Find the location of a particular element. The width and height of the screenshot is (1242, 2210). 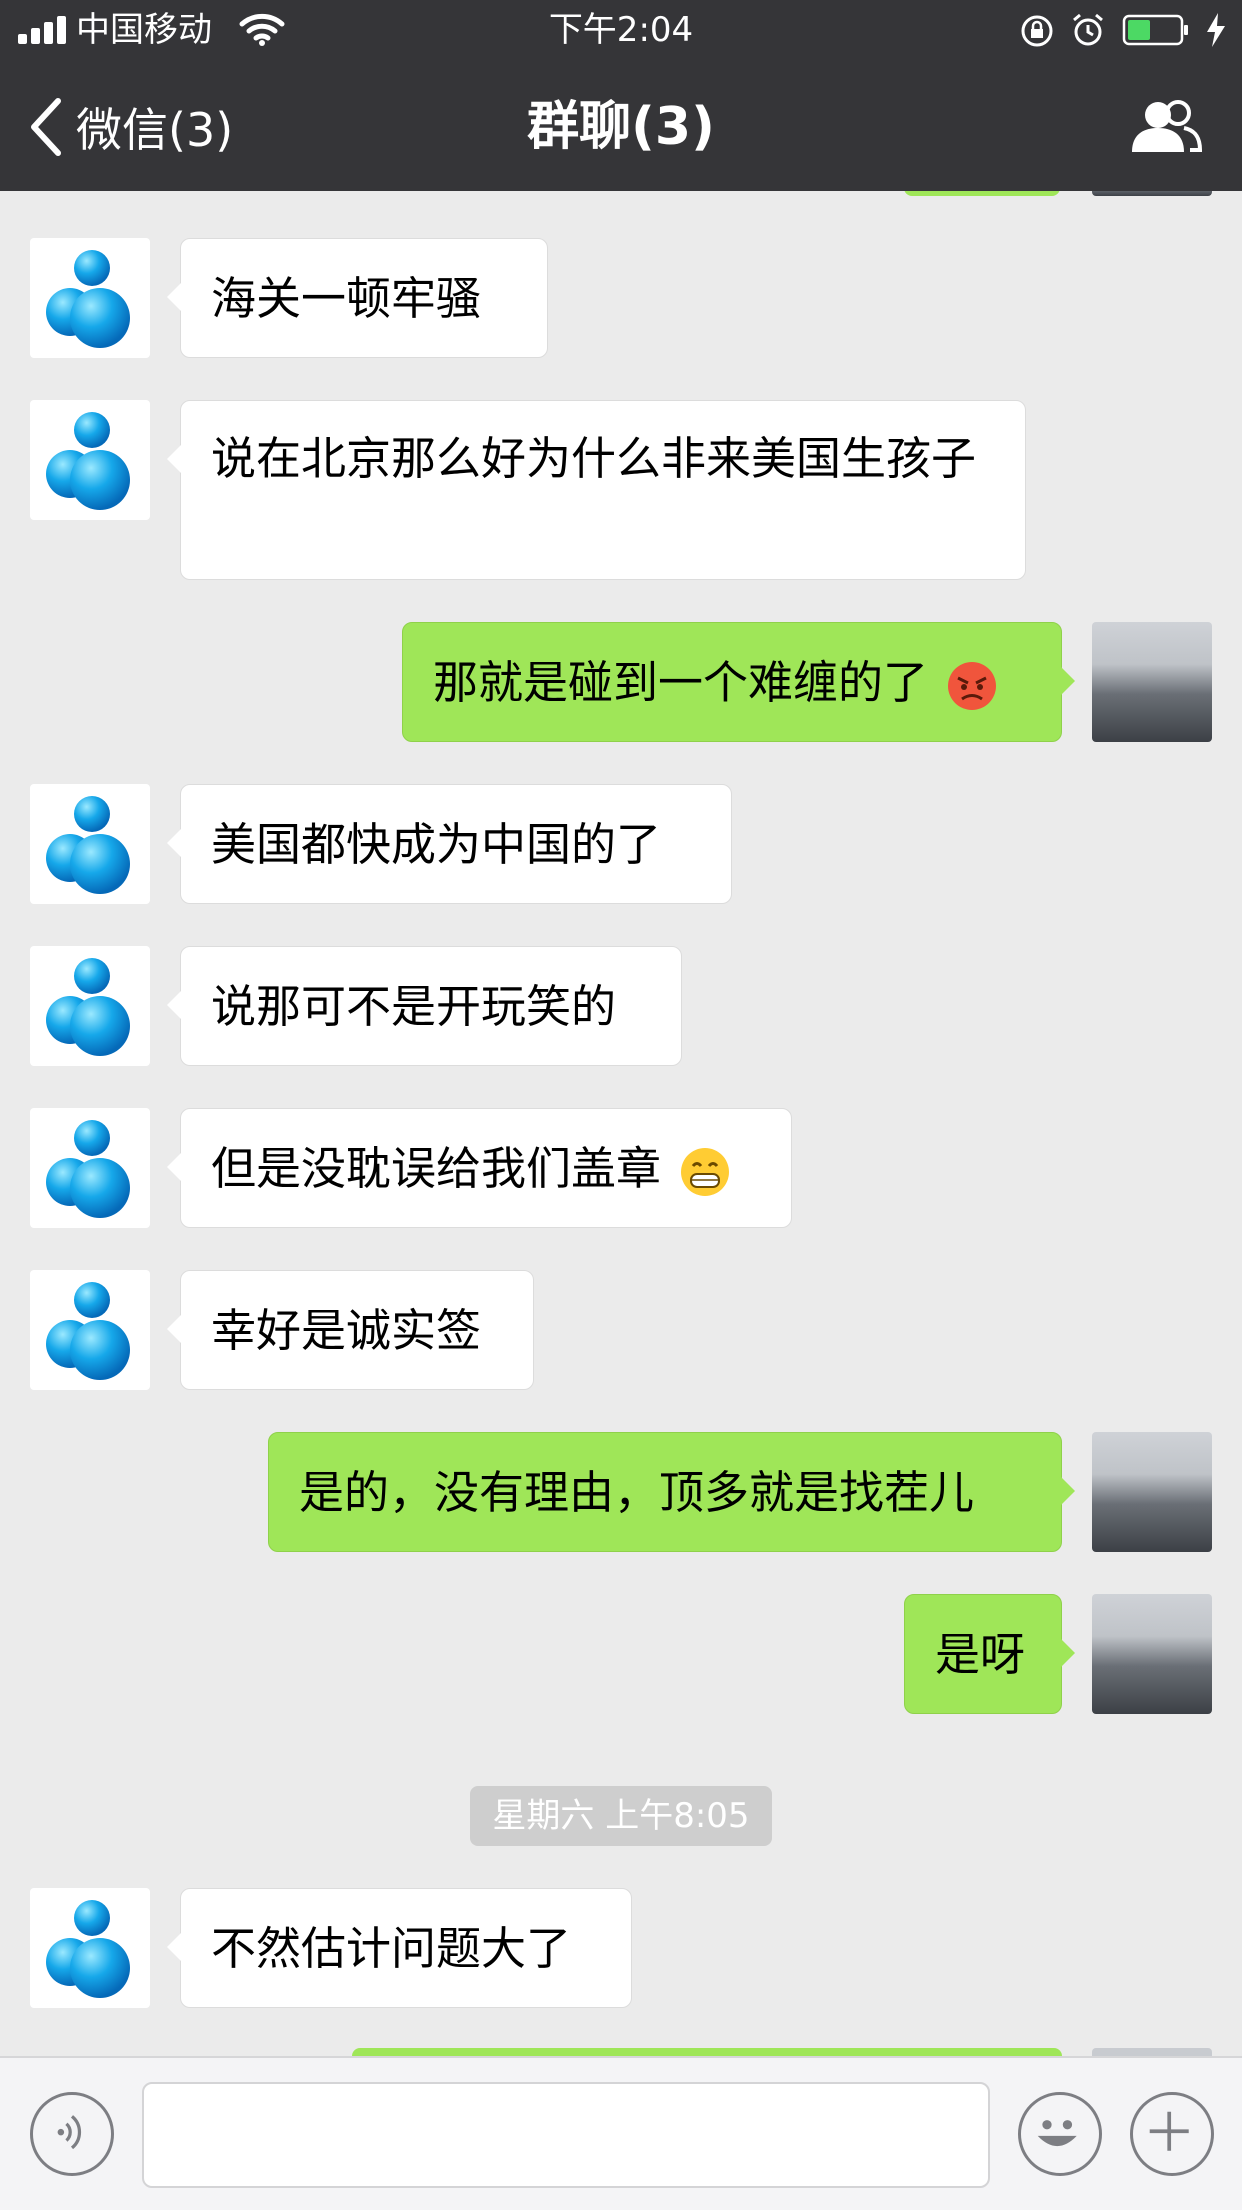

voice-icon is located at coordinates (69, 2132).